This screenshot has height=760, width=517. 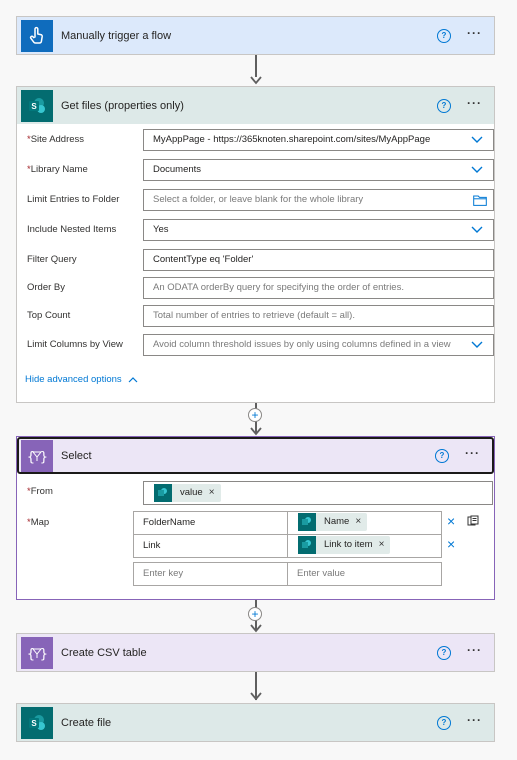 I want to click on map-key-input: FolderName, so click(x=210, y=523).